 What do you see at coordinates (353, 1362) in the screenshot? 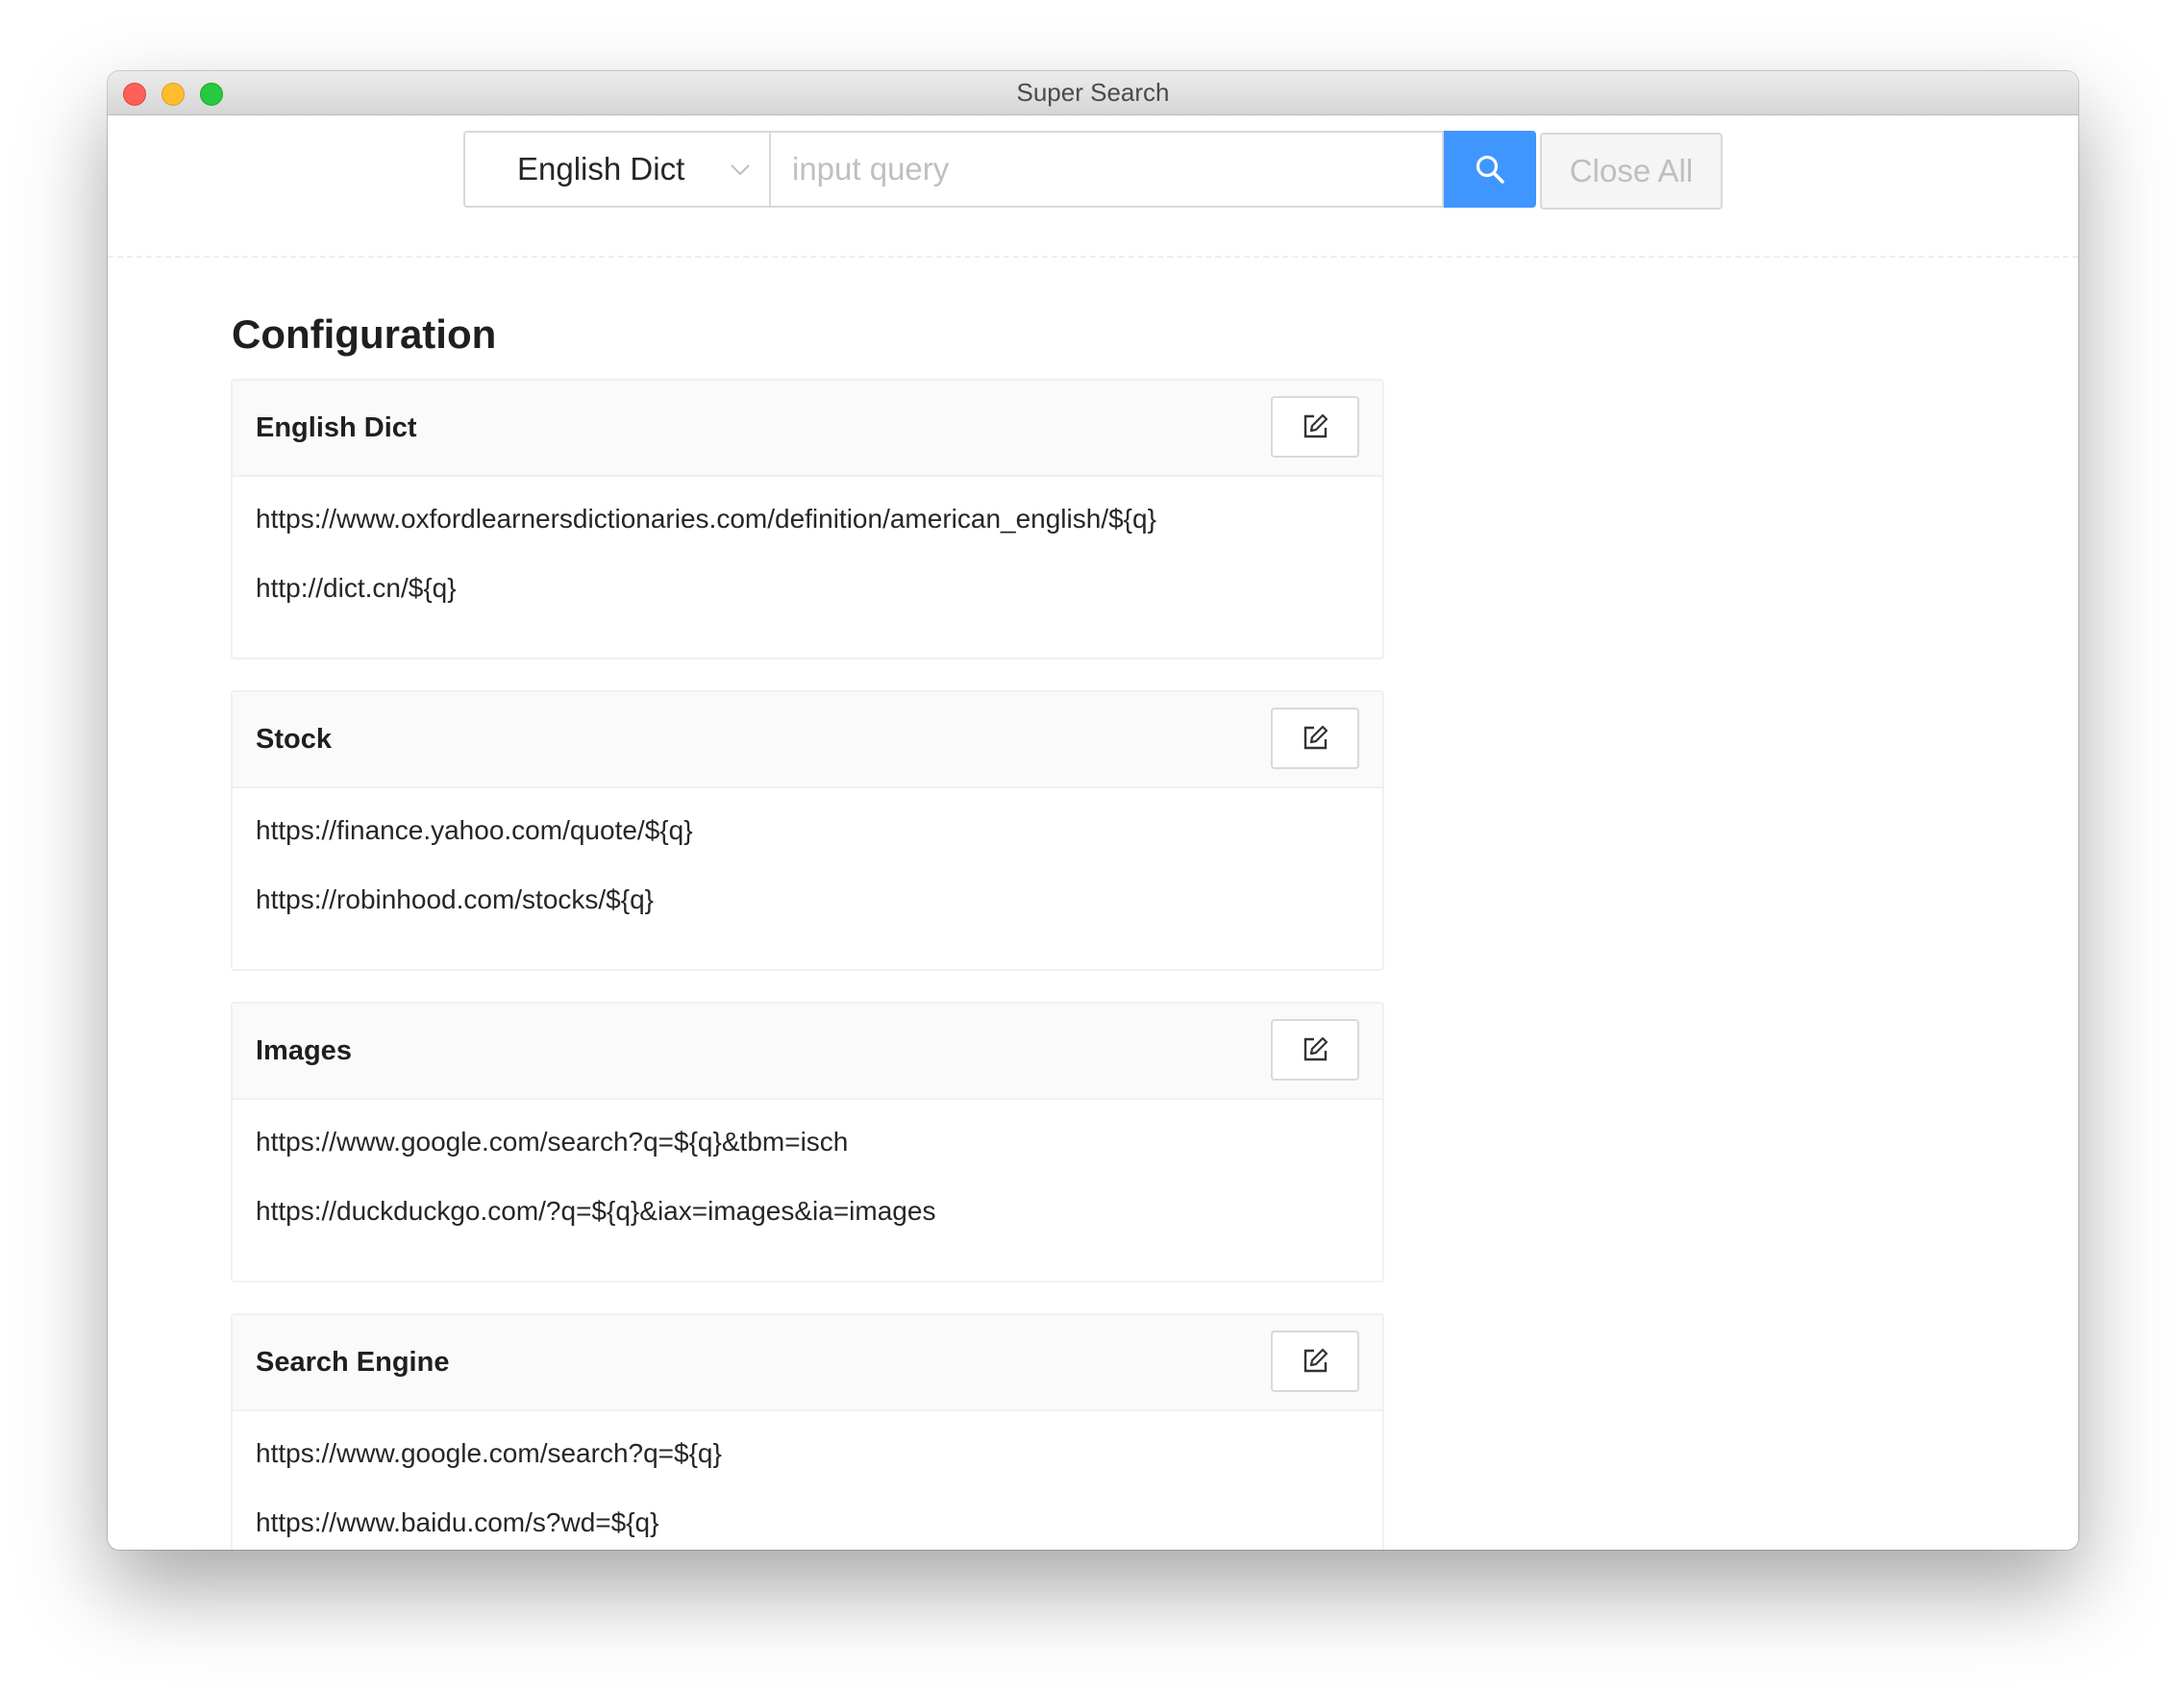
I see `card-title: Search Engine` at bounding box center [353, 1362].